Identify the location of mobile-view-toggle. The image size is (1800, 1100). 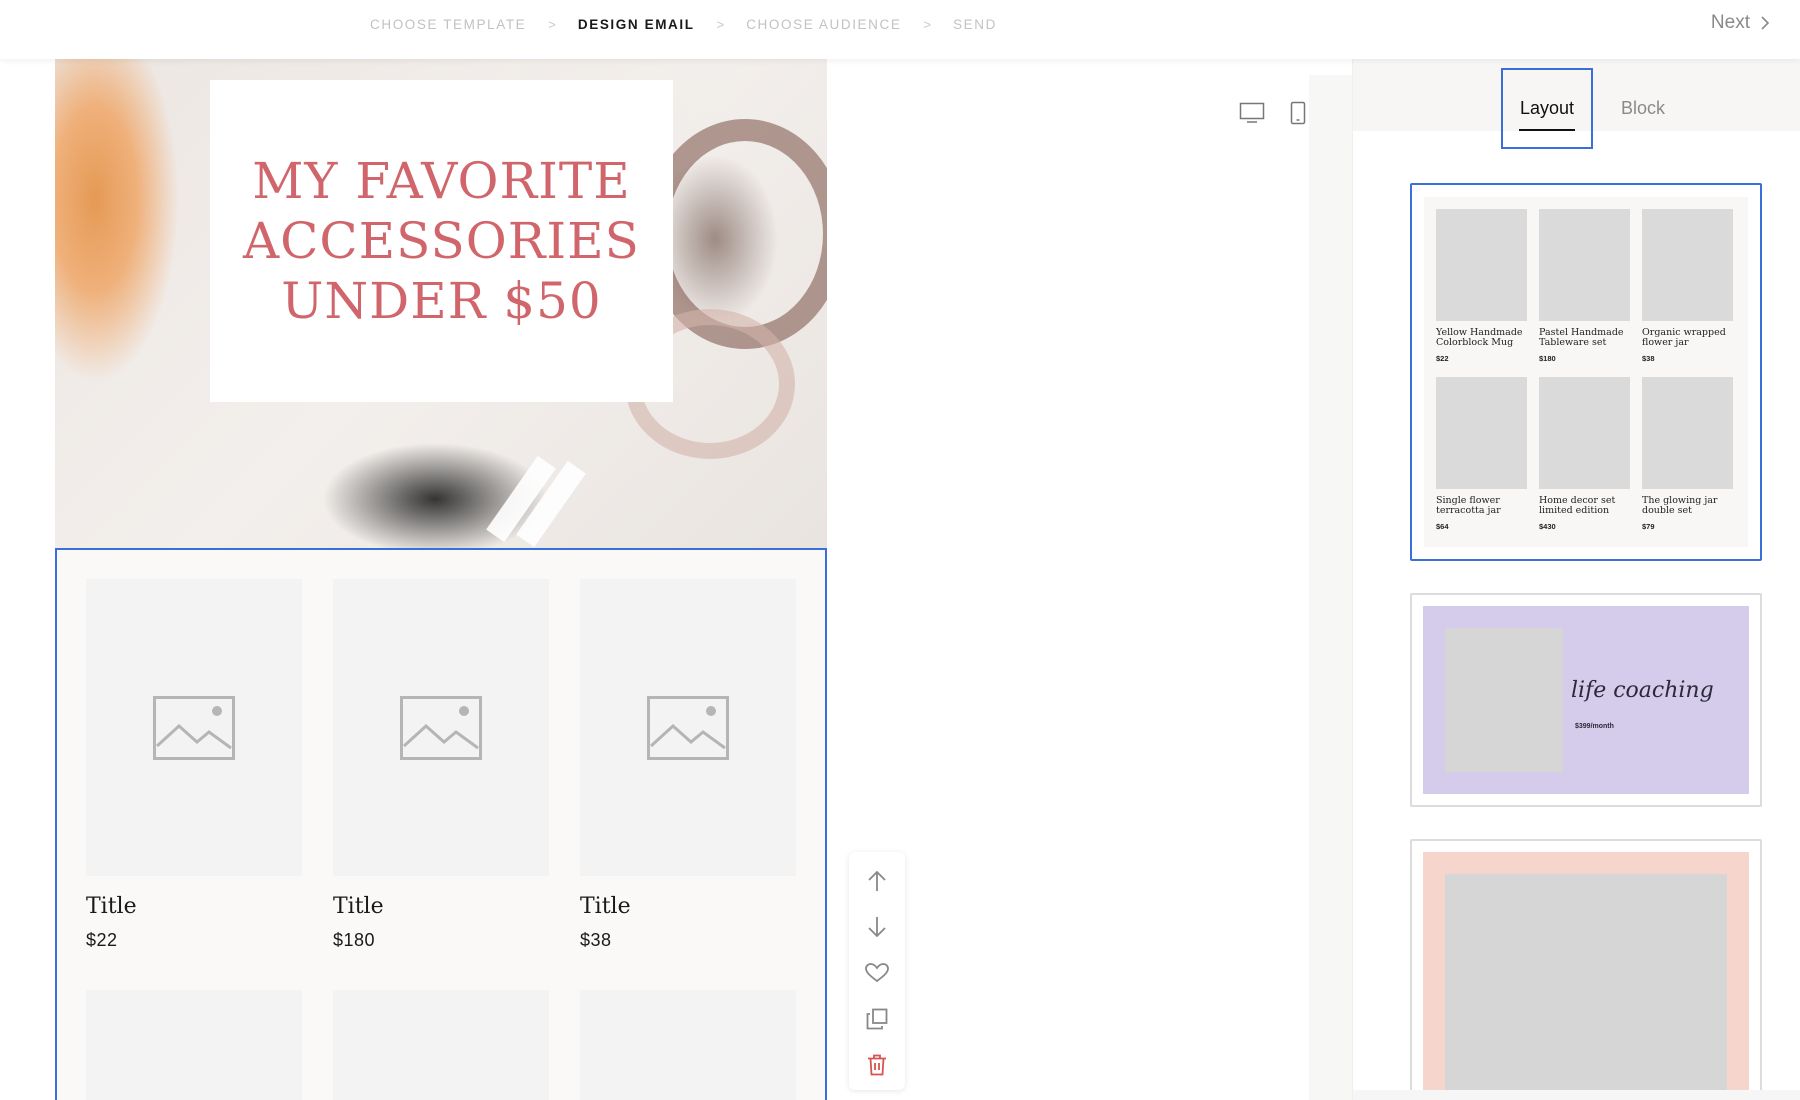
(1298, 113).